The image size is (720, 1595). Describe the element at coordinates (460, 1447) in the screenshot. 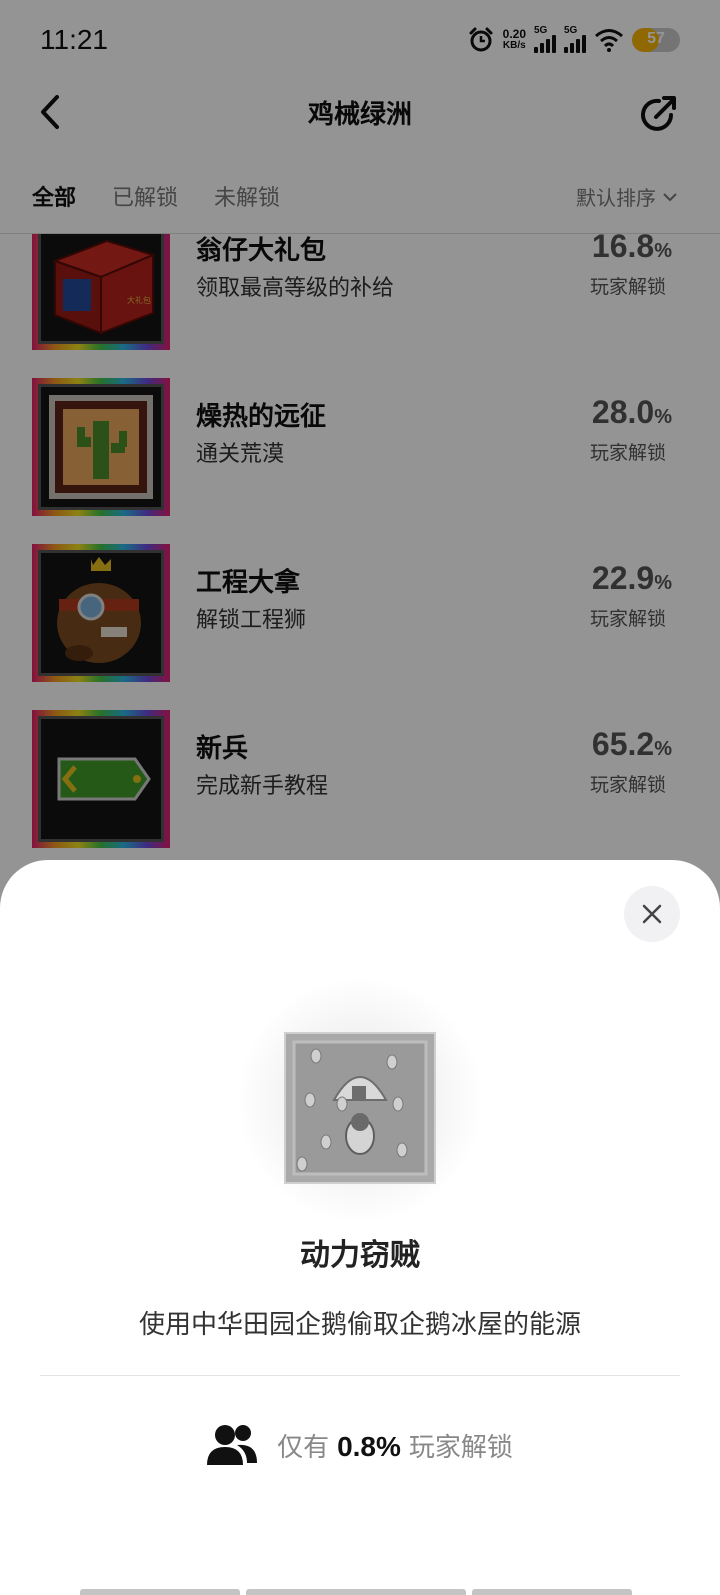

I see `stat-suffix: 玩家解锁` at that location.